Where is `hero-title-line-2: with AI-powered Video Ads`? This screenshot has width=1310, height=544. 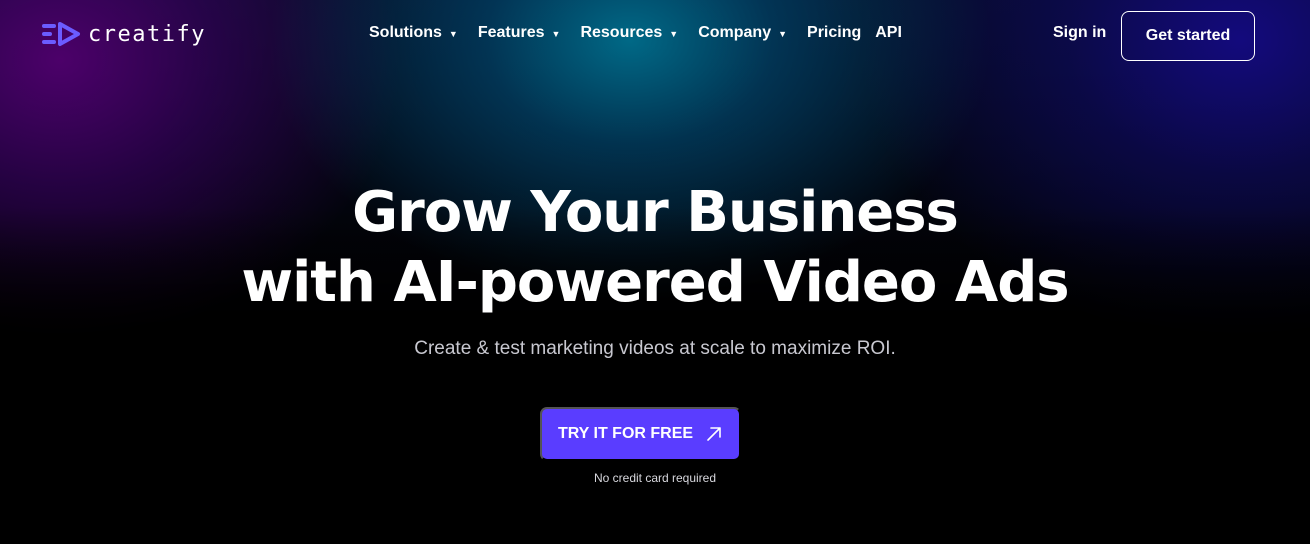
hero-title-line-2: with AI-powered Video Ads is located at coordinates (655, 282).